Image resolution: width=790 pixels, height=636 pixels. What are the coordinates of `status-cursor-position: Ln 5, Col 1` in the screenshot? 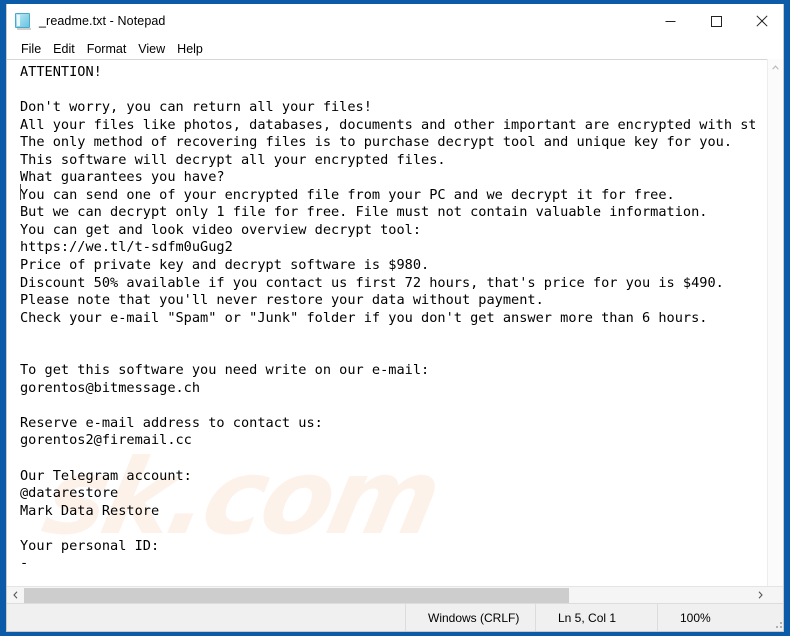 It's located at (596, 617).